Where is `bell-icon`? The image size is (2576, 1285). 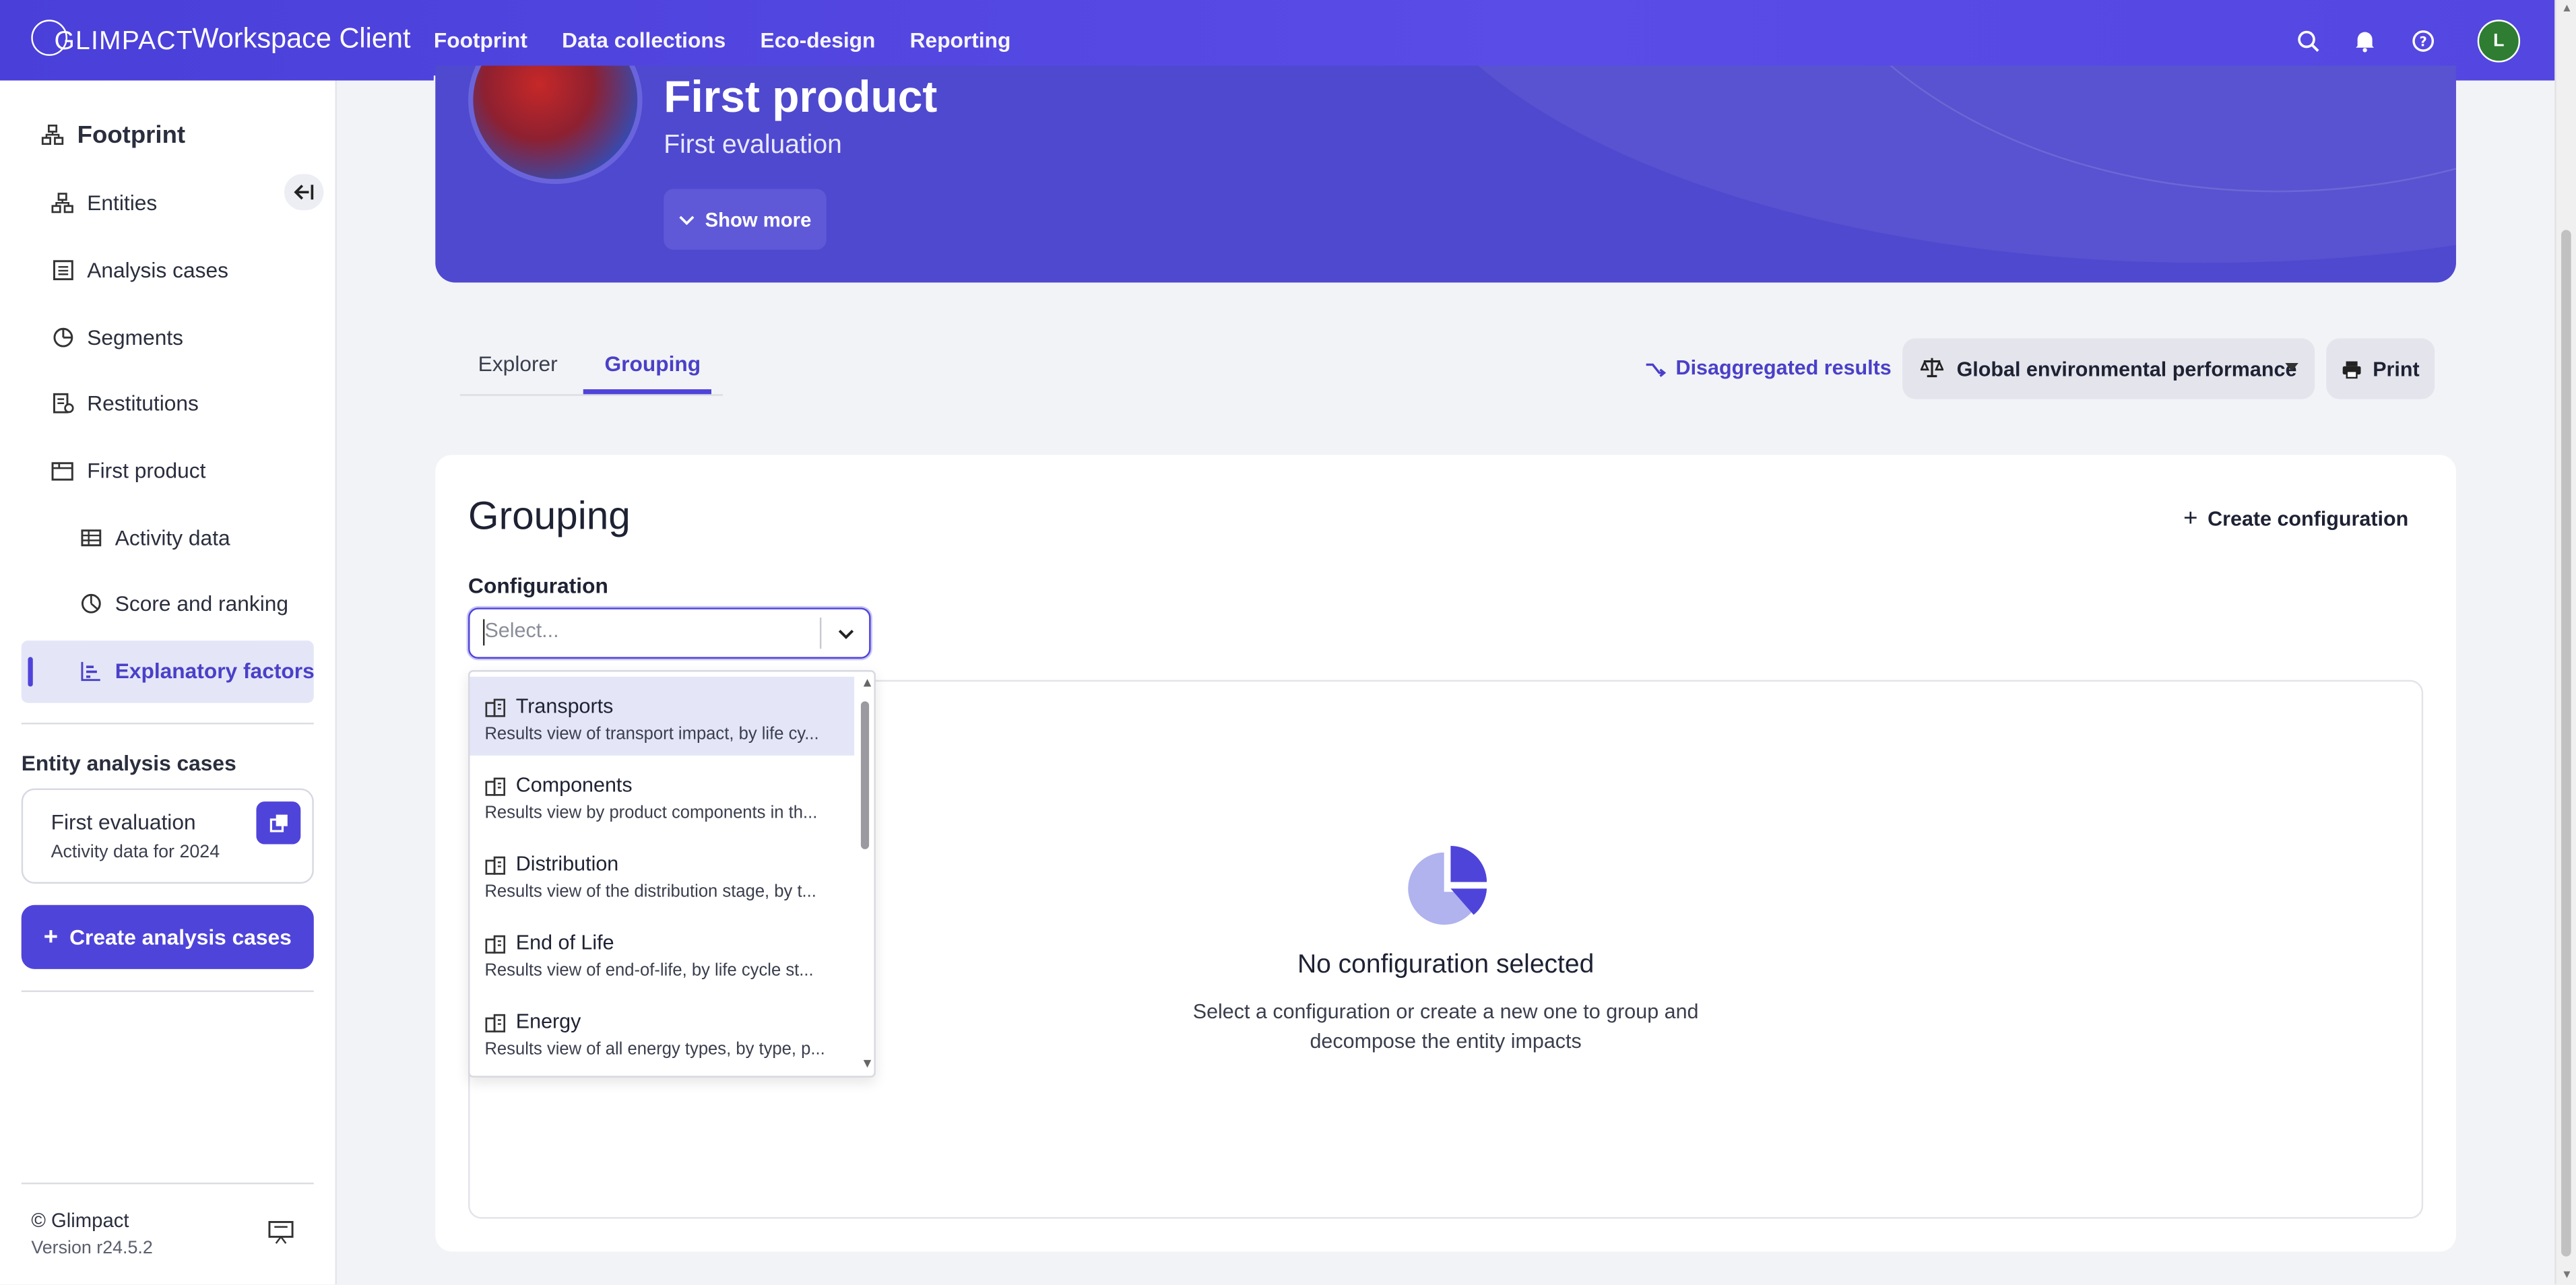 bell-icon is located at coordinates (2364, 40).